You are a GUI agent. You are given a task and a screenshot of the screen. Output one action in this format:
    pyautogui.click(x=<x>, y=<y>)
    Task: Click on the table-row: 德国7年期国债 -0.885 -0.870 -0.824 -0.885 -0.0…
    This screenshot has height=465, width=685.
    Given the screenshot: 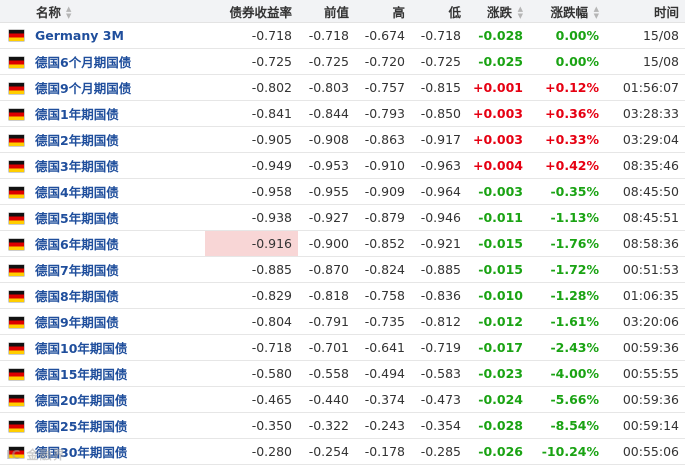 What is the action you would take?
    pyautogui.click(x=342, y=269)
    